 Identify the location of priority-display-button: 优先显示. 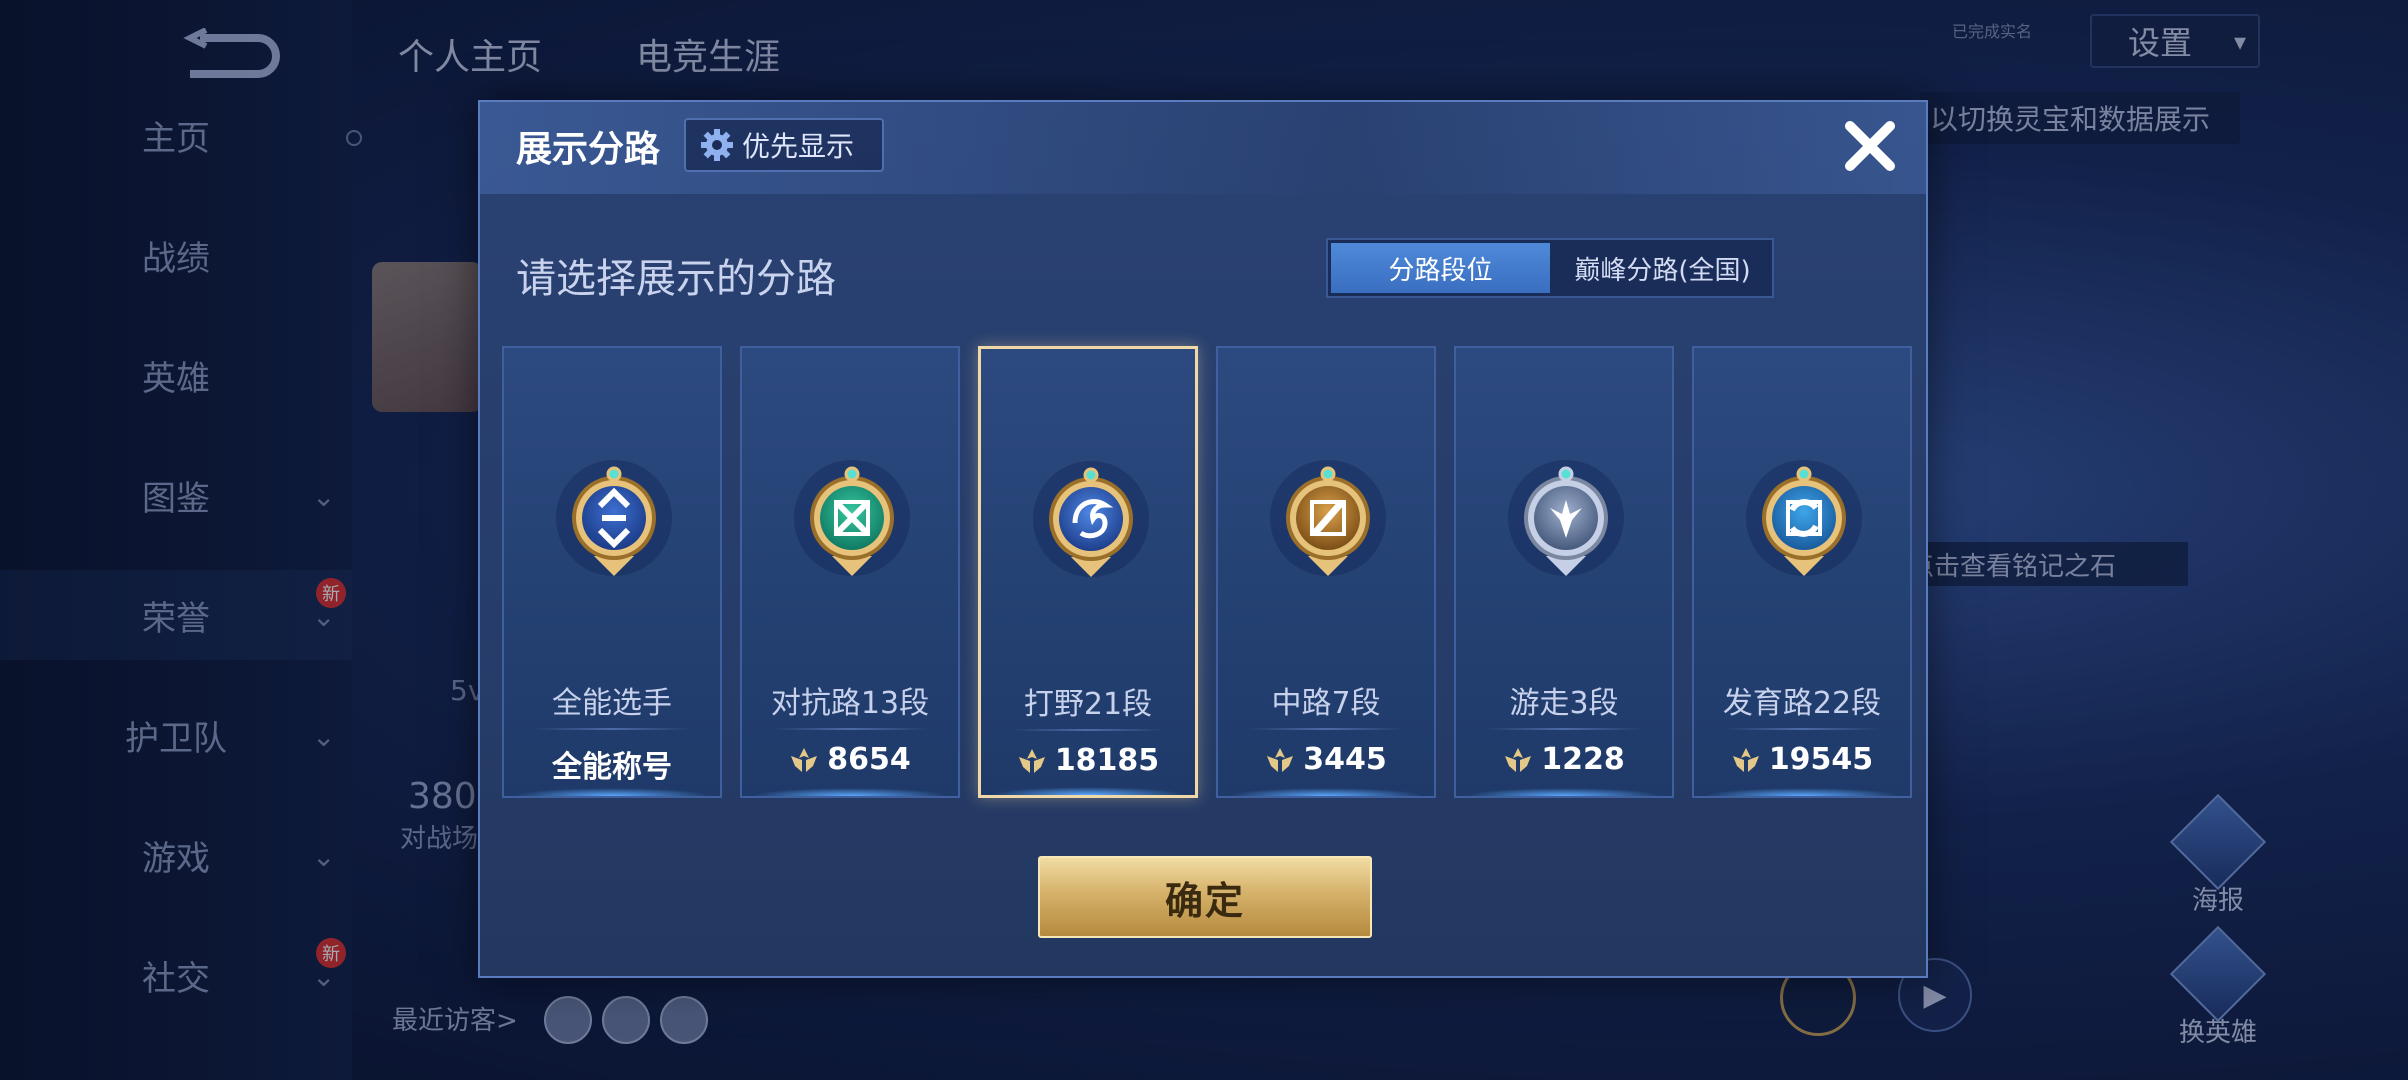
(784, 145).